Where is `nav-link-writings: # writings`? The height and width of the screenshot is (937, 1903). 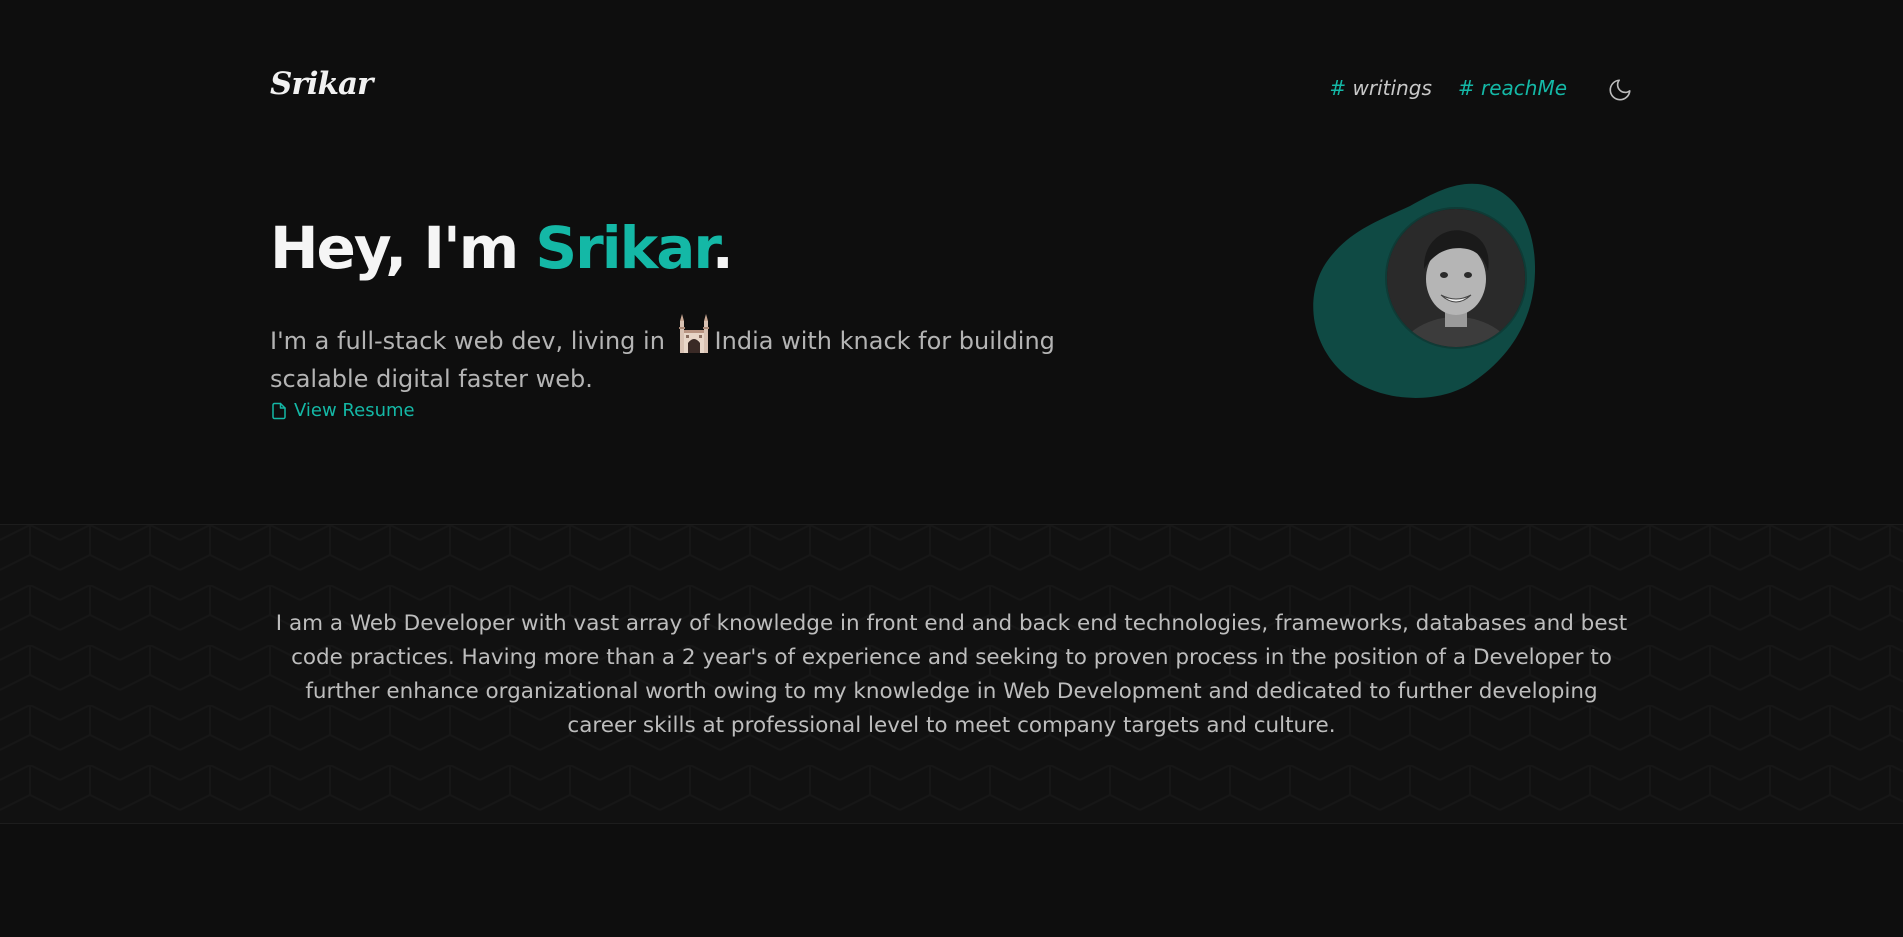 nav-link-writings: # writings is located at coordinates (1380, 88).